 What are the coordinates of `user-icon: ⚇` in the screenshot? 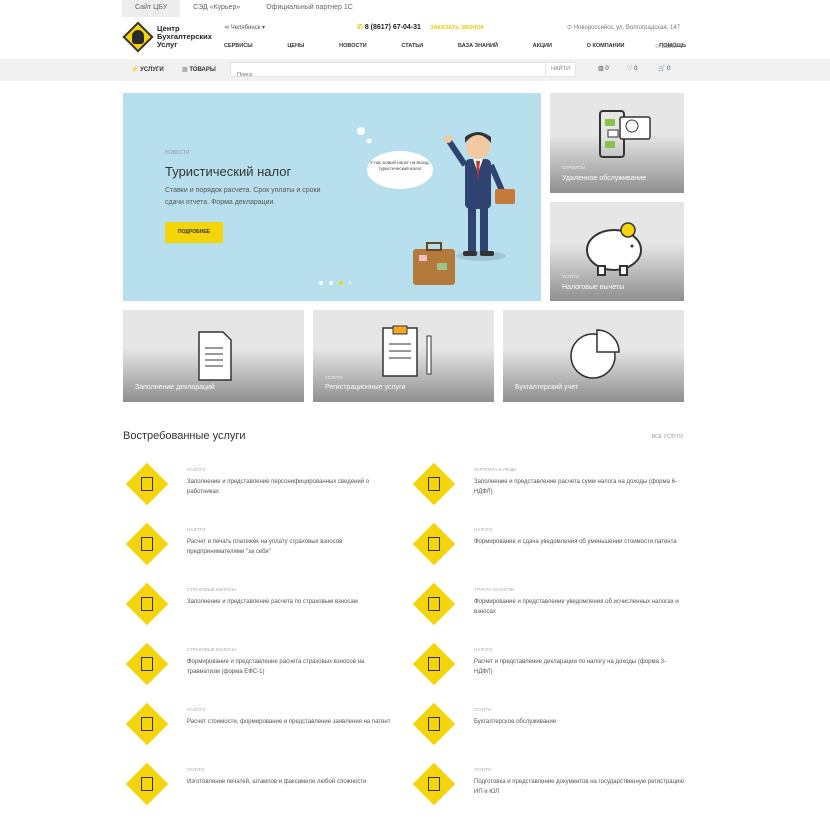 It's located at (657, 47).